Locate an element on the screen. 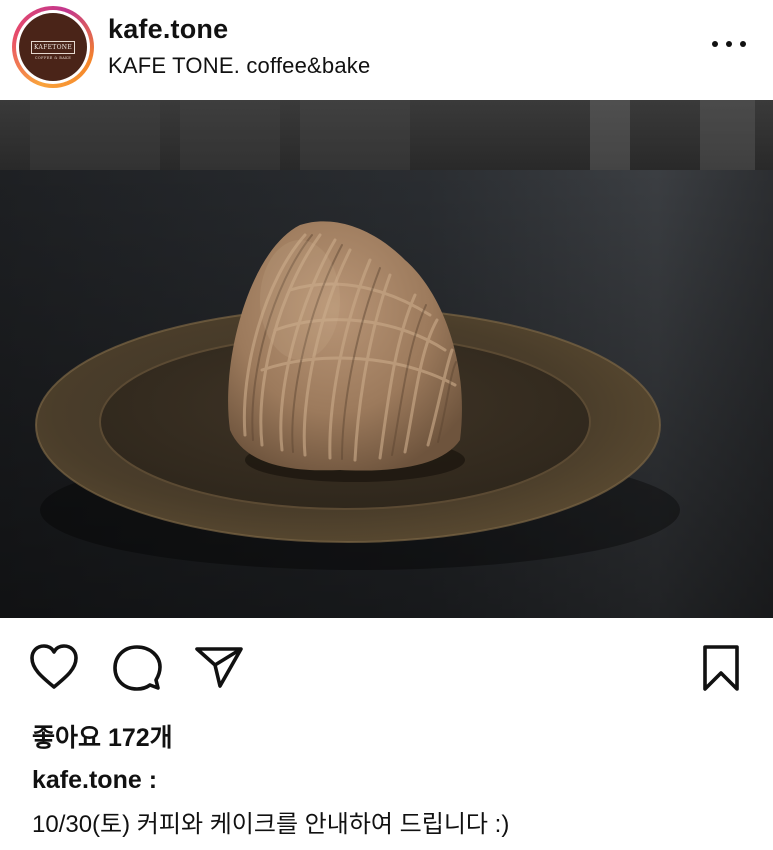  like-button is located at coordinates (54, 667).